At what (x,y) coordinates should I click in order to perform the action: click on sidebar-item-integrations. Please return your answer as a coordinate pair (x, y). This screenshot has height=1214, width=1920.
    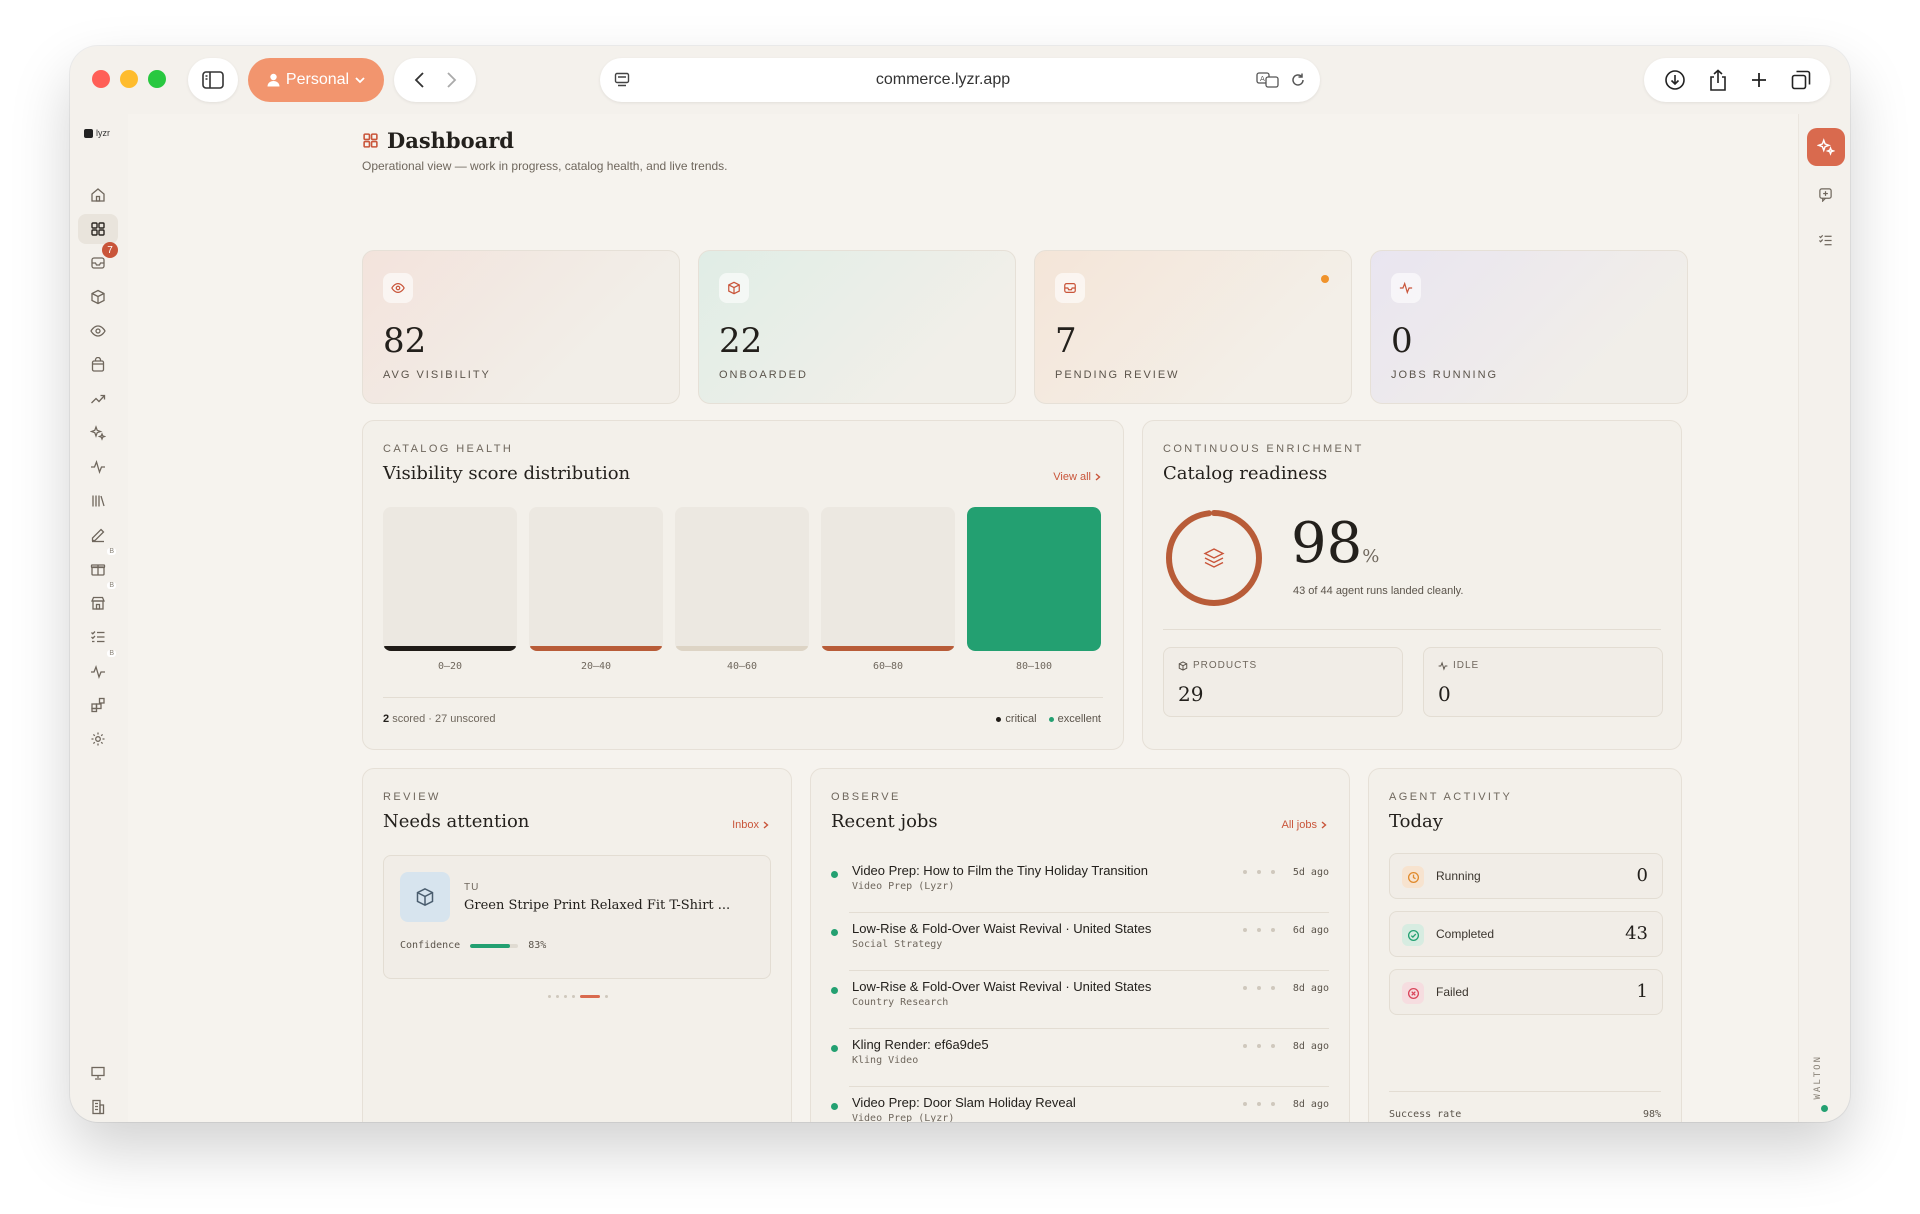
    Looking at the image, I should click on (98, 705).